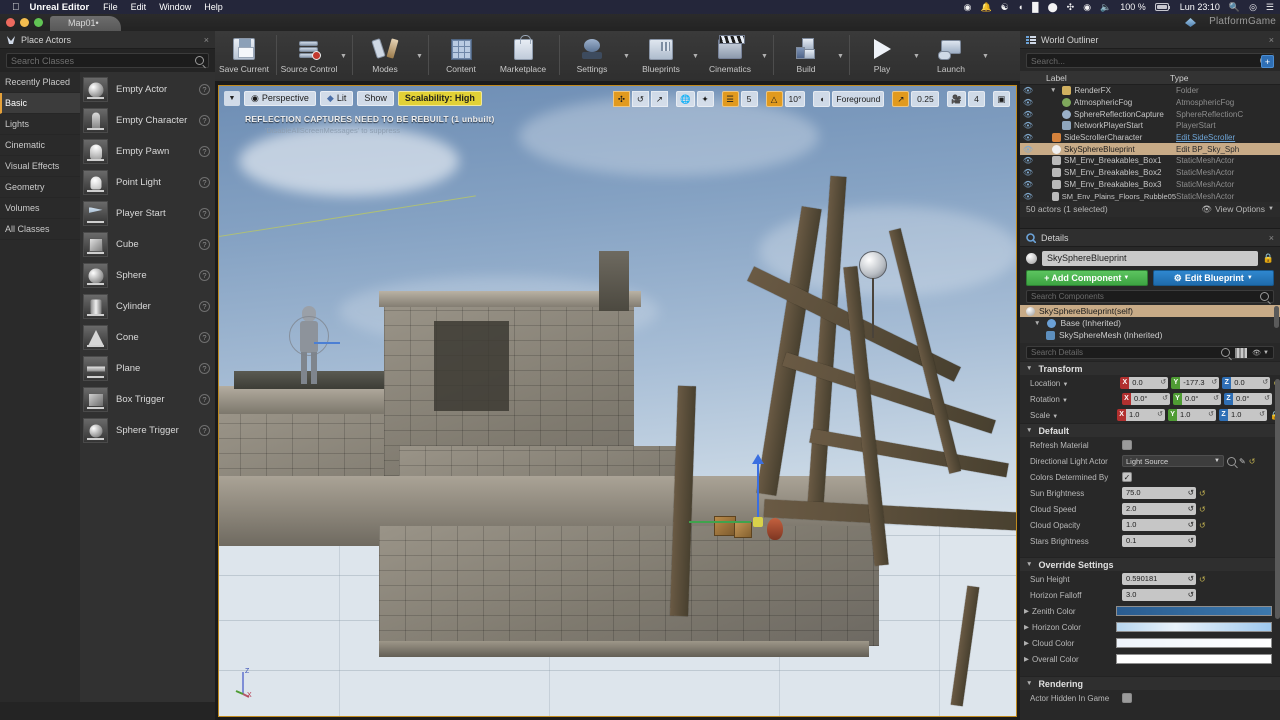 The height and width of the screenshot is (720, 1280). I want to click on list-item: Player Start ?, so click(147, 213).